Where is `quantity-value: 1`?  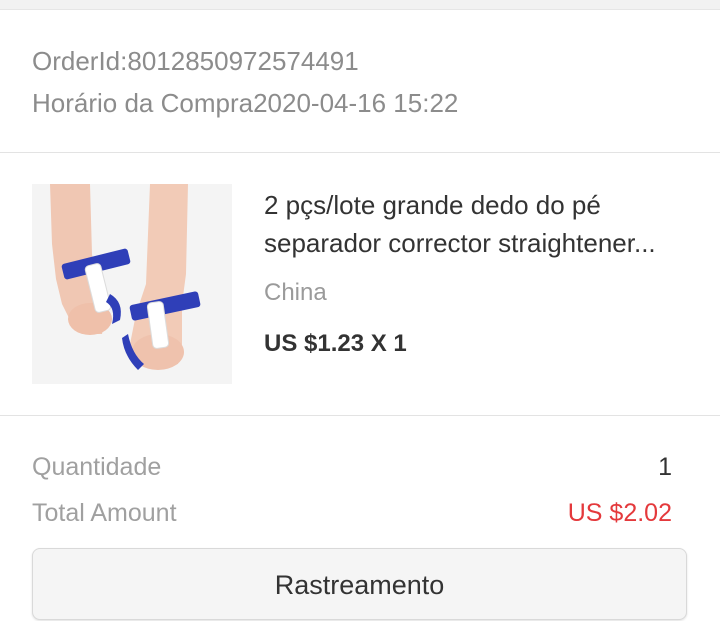
quantity-value: 1 is located at coordinates (665, 467).